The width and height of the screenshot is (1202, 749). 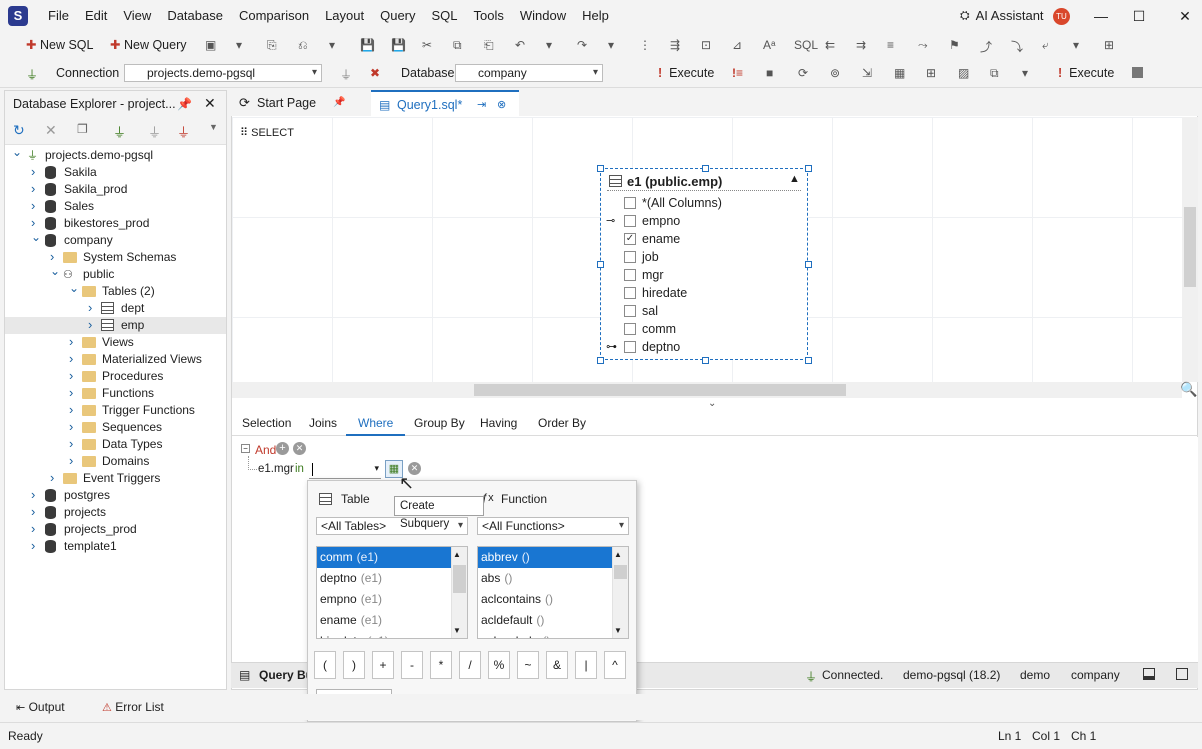 What do you see at coordinates (545, 620) in the screenshot?
I see `function-list-item: acldefault()` at bounding box center [545, 620].